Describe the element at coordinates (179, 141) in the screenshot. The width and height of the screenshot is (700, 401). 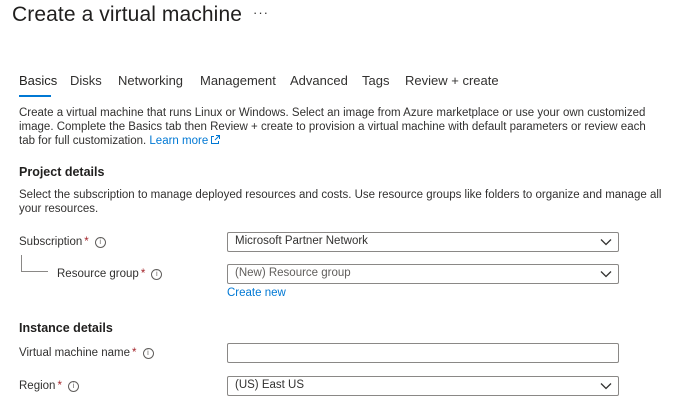
I see `learn-more-label: Learn more` at that location.